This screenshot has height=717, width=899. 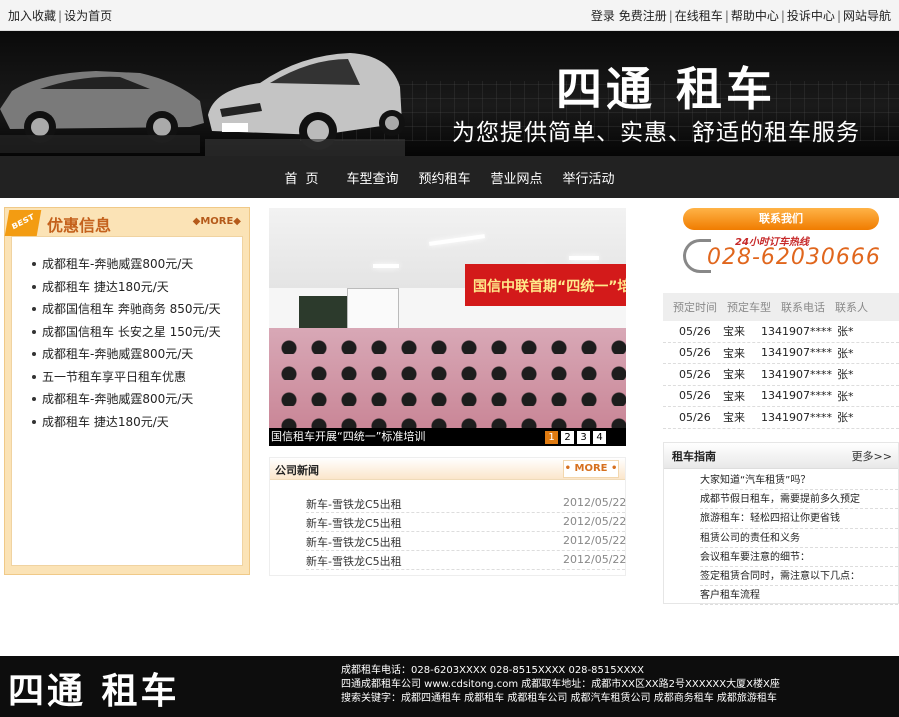 I want to click on guide-item: 会议租车要注意的细节：, so click(x=799, y=557).